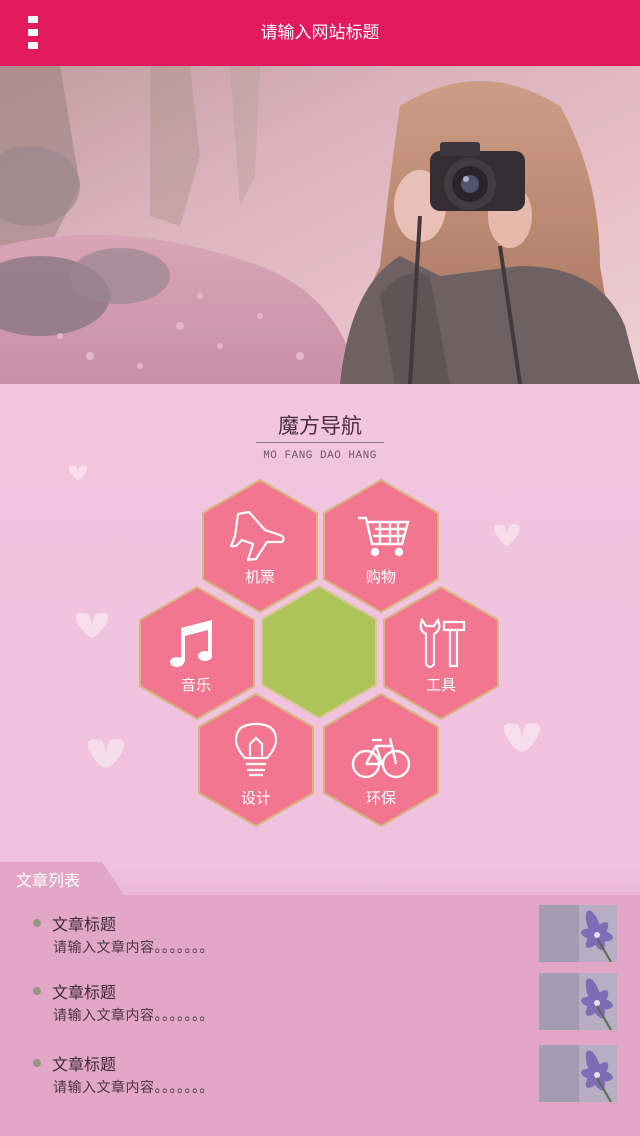  I want to click on nav-item-label: 环保, so click(381, 798).